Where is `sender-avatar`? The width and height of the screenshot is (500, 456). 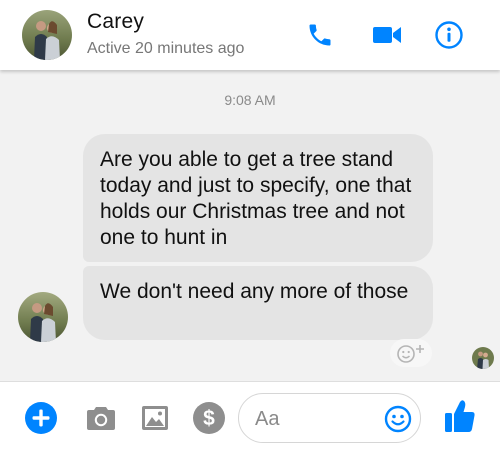 sender-avatar is located at coordinates (43, 317).